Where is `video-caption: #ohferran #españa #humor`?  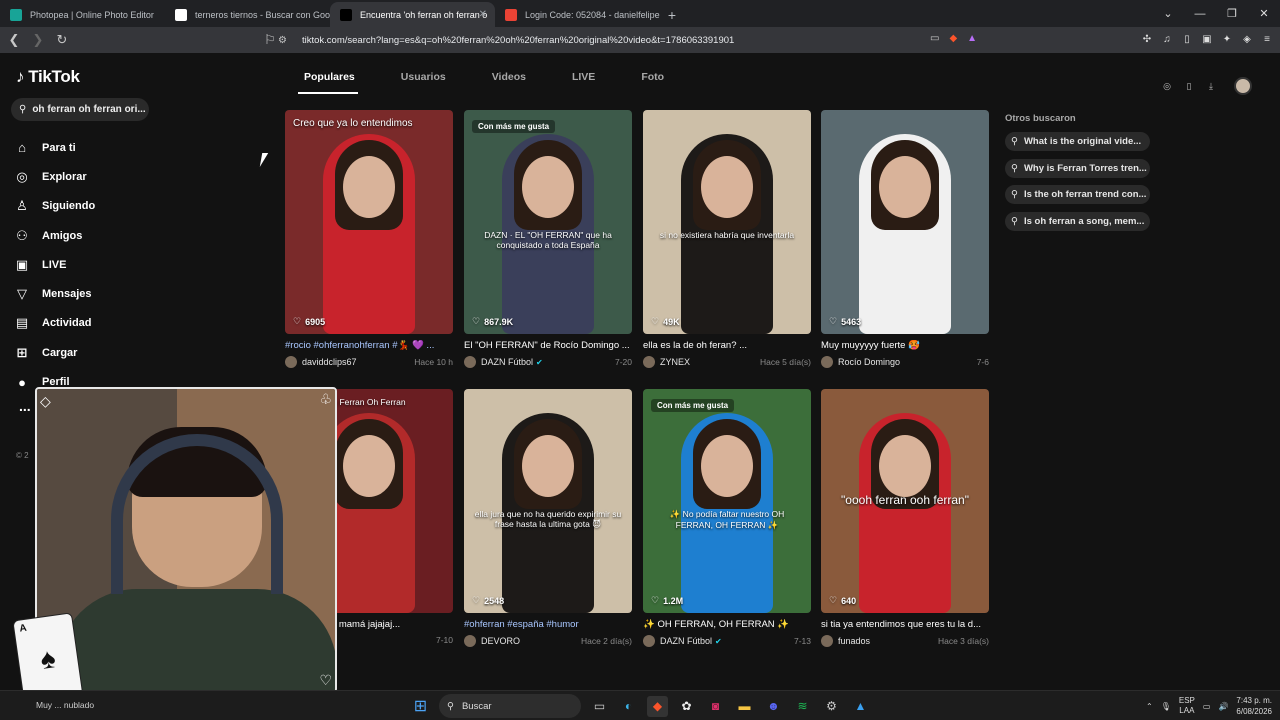 video-caption: #ohferran #españa #humor is located at coordinates (548, 624).